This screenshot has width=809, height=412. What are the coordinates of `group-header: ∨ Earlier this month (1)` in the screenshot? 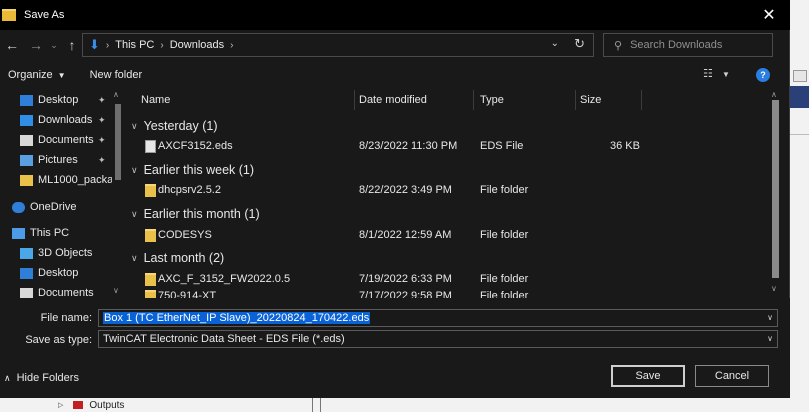 It's located at (195, 214).